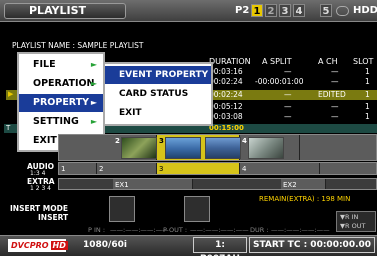 The height and width of the screenshot is (256, 377). I want to click on audio-track: 1 2 3 4, so click(217, 168).